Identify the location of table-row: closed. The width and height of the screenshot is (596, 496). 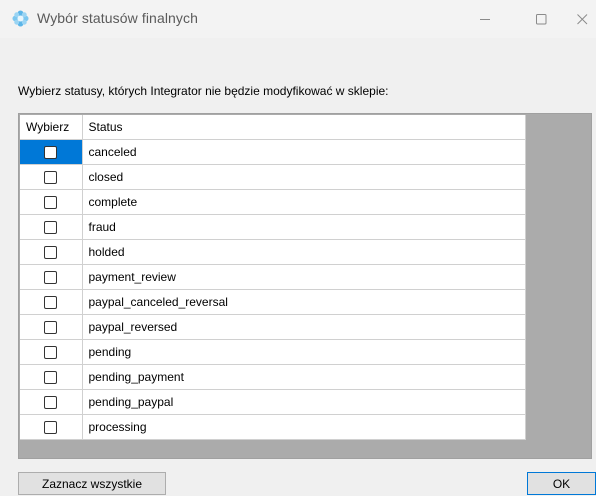
(273, 177).